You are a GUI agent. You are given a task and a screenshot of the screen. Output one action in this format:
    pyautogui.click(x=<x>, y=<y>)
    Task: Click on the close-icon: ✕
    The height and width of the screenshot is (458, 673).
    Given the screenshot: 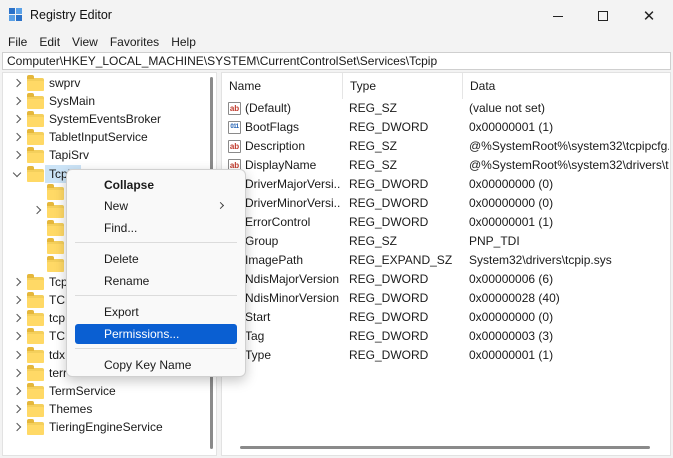 What is the action you would take?
    pyautogui.click(x=649, y=16)
    